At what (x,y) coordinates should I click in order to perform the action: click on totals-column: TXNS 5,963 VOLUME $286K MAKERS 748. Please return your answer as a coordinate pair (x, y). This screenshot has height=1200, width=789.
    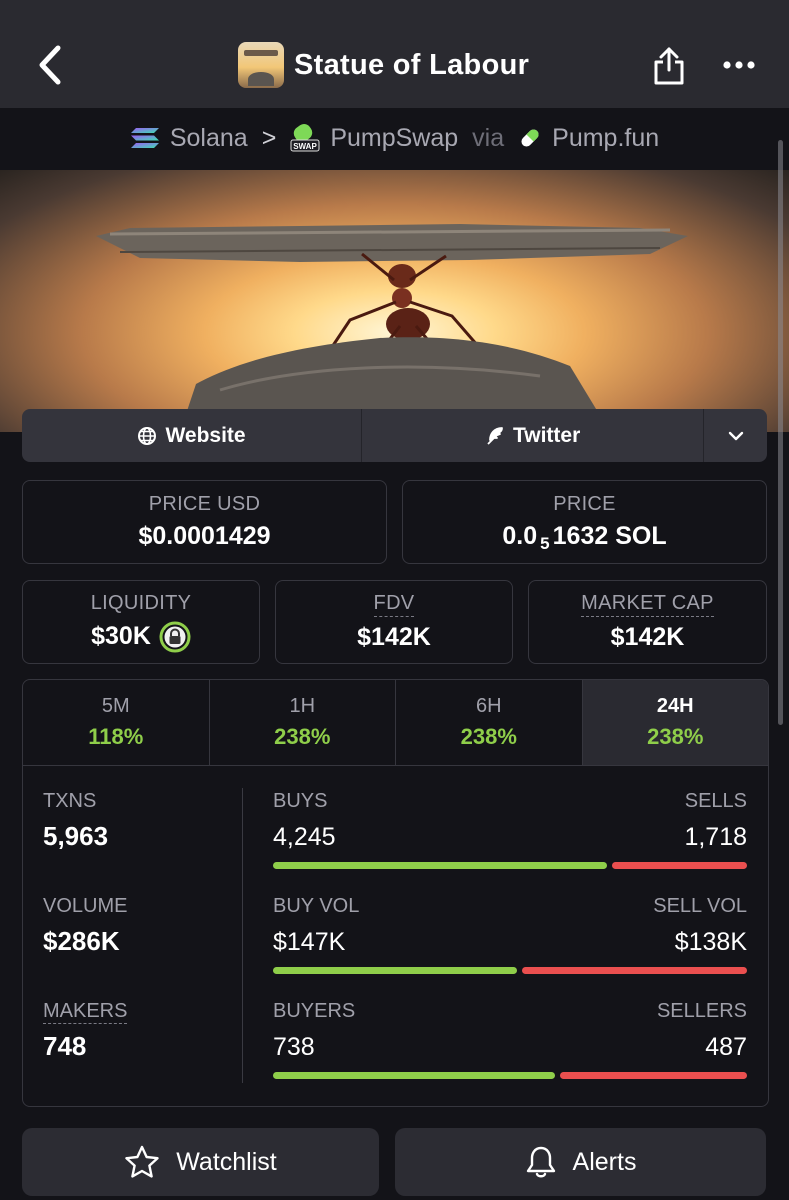
    Looking at the image, I should click on (143, 947).